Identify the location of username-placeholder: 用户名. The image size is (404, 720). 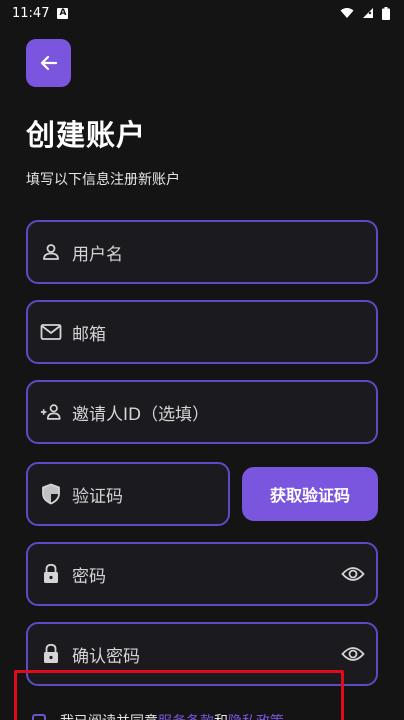
(97, 254).